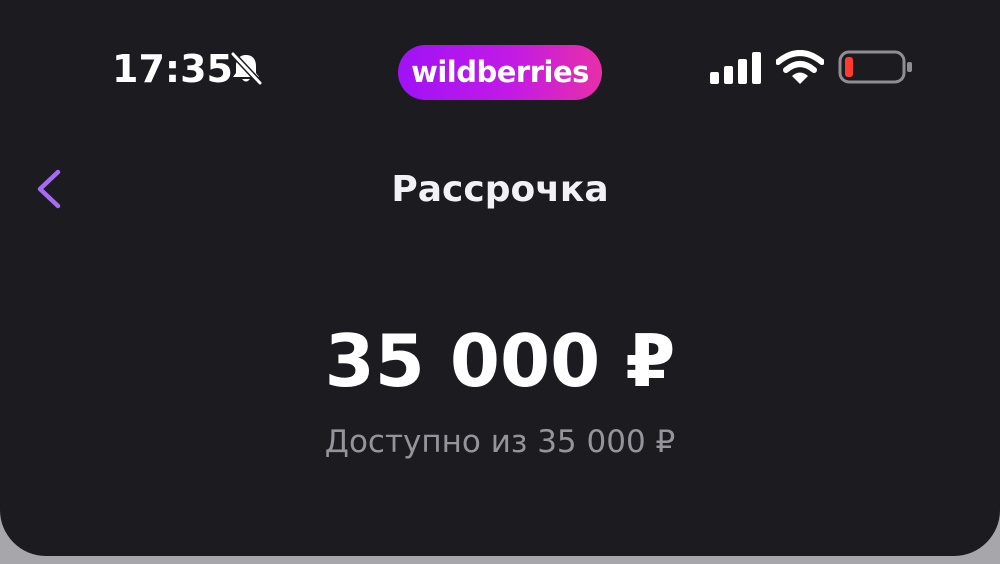  I want to click on status-time: 17:35, so click(172, 69).